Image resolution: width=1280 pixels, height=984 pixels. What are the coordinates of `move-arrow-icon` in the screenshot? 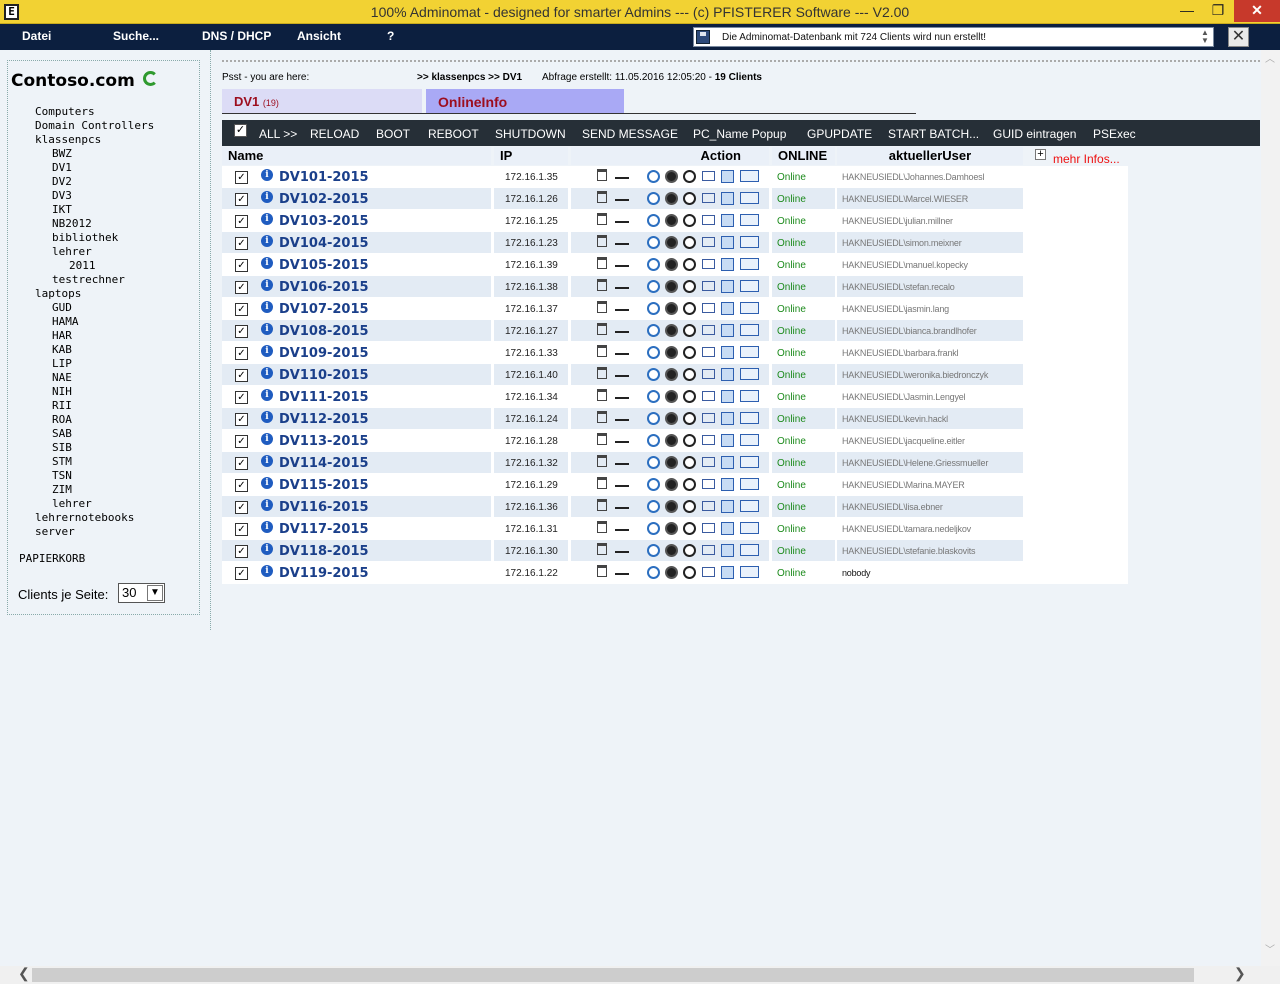 It's located at (622, 350).